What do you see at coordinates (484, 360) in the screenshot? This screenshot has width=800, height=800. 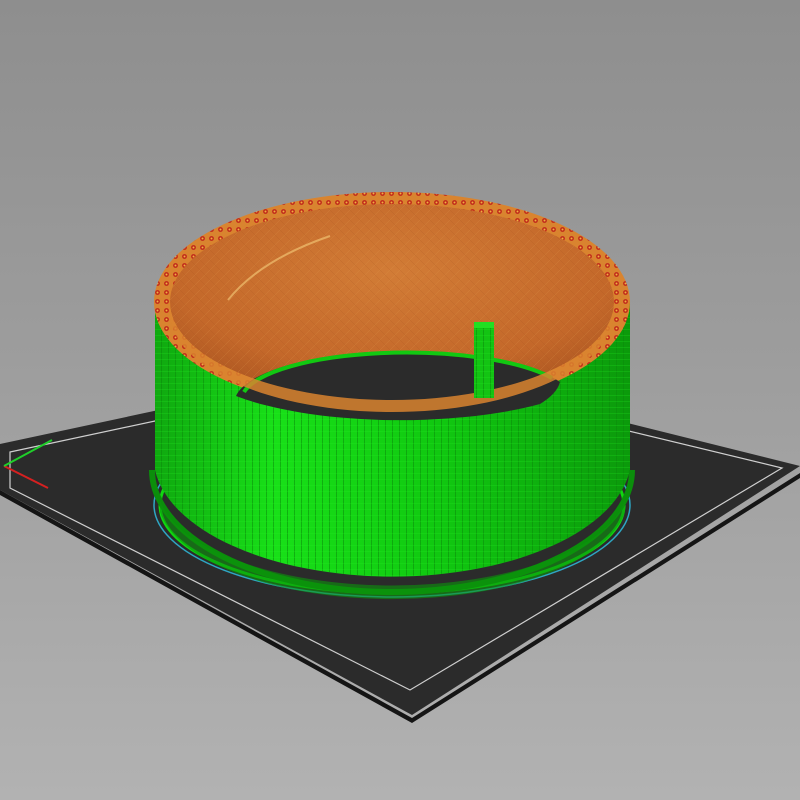 I see `internal-support-post` at bounding box center [484, 360].